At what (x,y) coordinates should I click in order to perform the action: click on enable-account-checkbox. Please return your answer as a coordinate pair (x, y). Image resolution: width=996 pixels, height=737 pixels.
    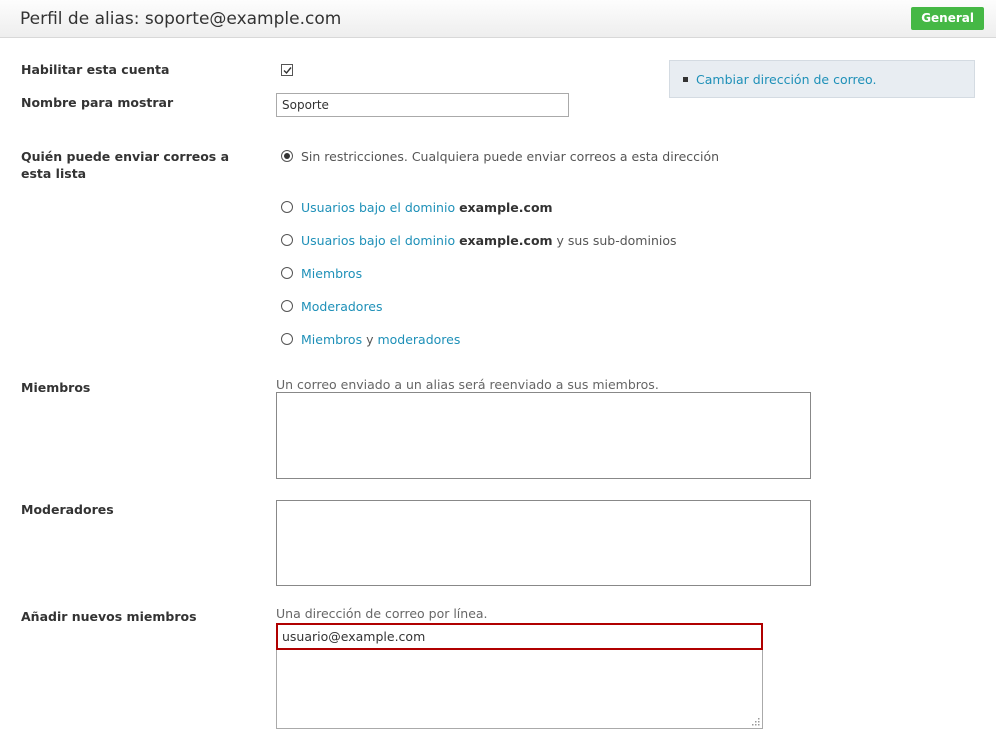
    Looking at the image, I should click on (287, 70).